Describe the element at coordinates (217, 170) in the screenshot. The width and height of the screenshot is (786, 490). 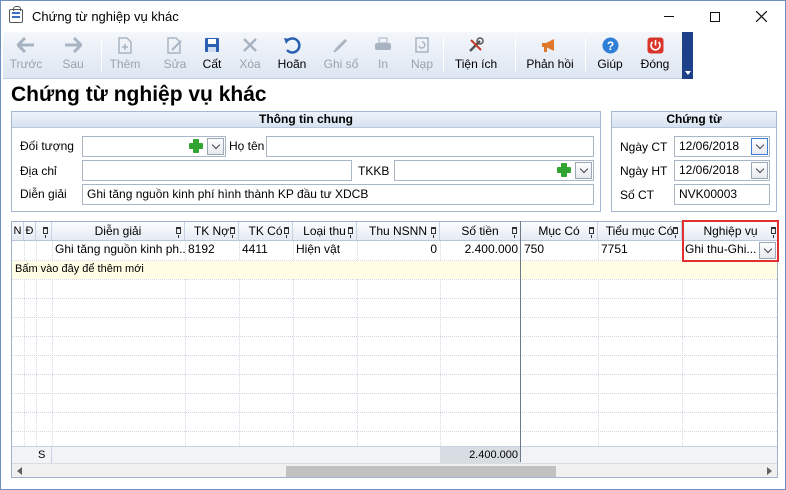
I see `dia-chi-field` at that location.